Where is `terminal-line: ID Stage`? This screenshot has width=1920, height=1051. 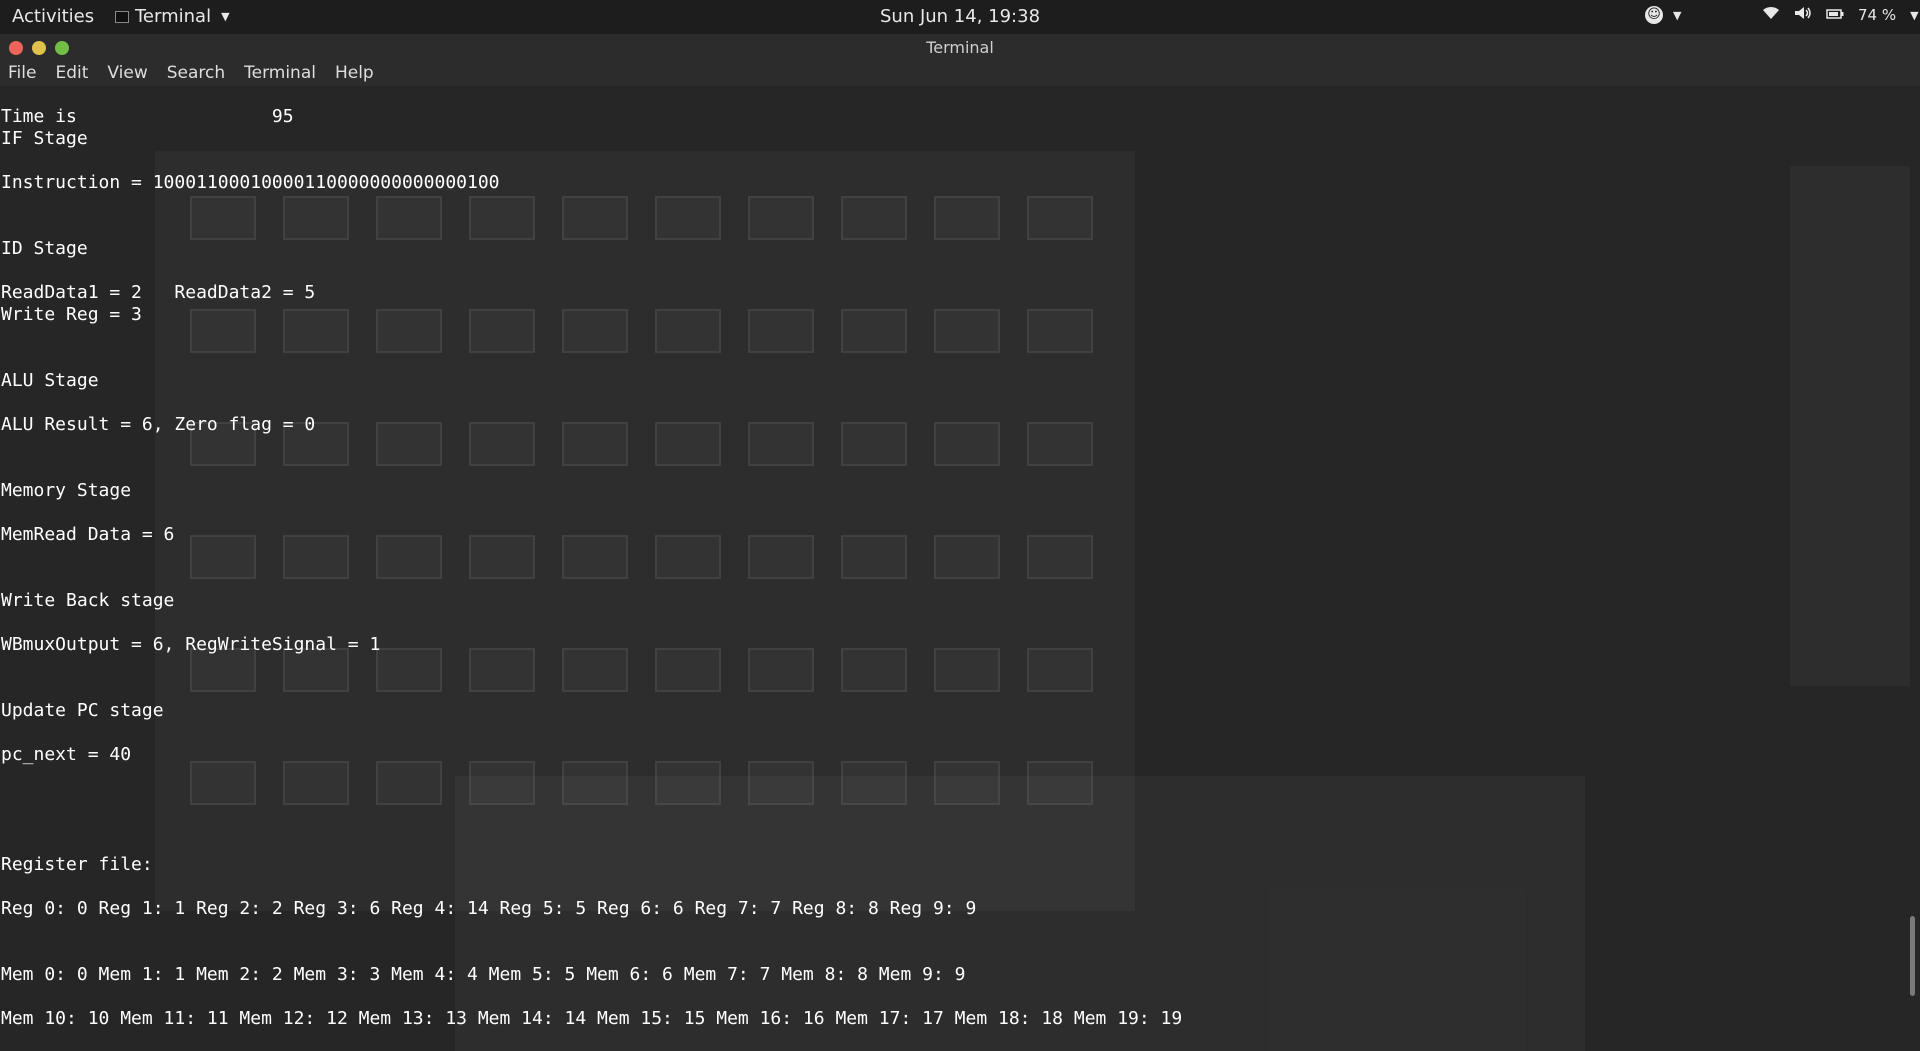
terminal-line: ID Stage is located at coordinates (44, 248).